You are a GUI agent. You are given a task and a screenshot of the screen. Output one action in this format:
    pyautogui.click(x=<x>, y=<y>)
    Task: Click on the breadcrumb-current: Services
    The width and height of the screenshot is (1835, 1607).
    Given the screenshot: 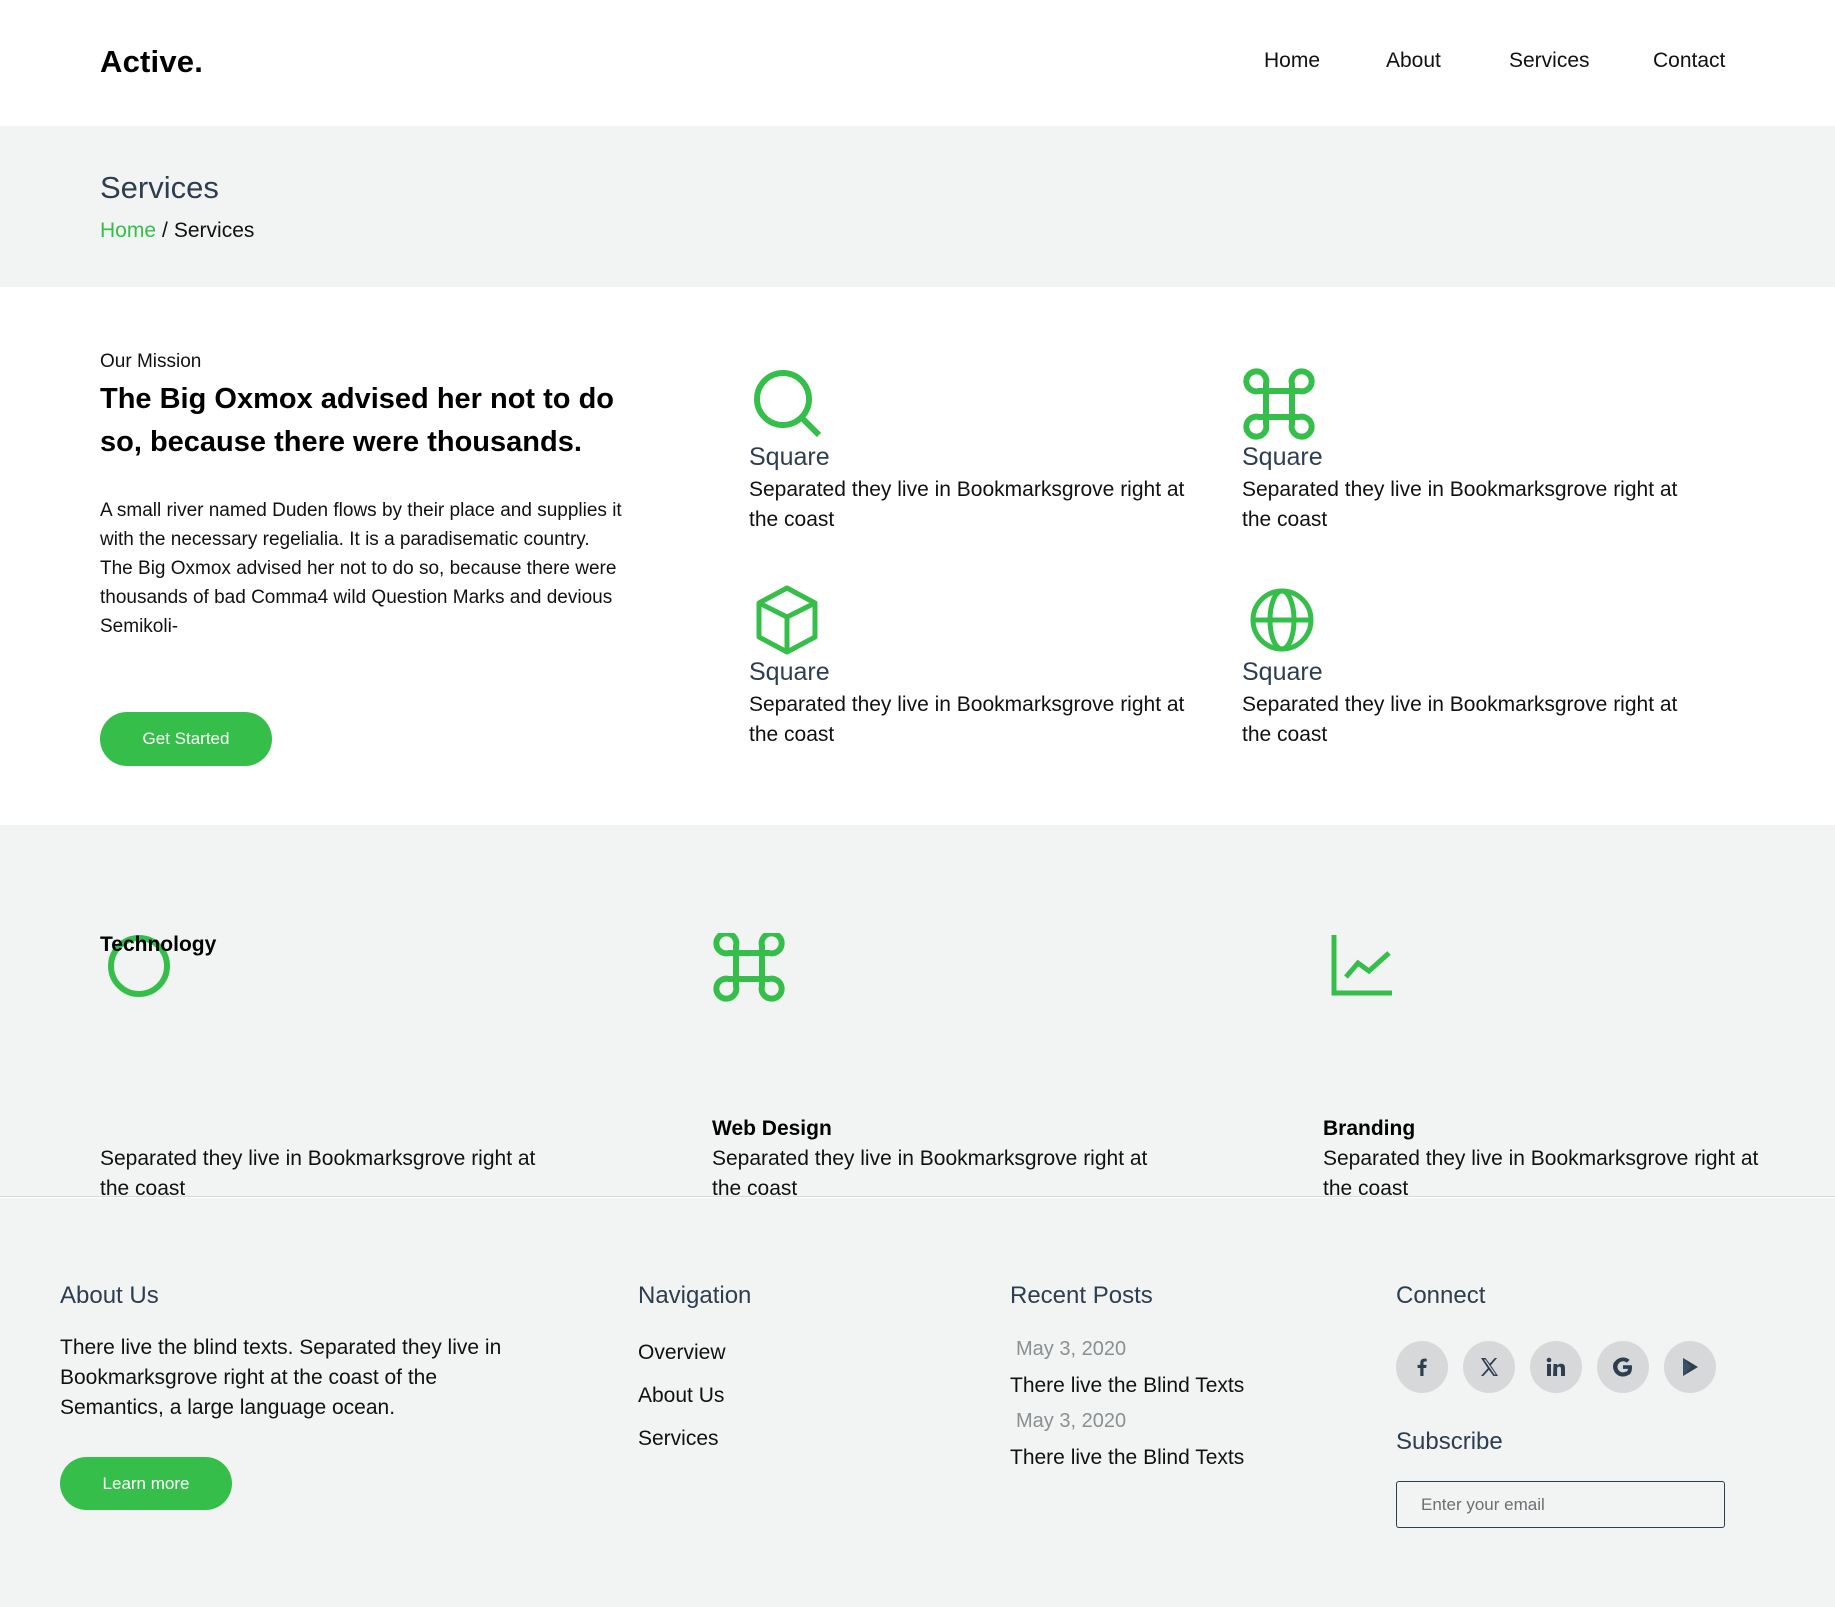 What is the action you would take?
    pyautogui.click(x=214, y=230)
    